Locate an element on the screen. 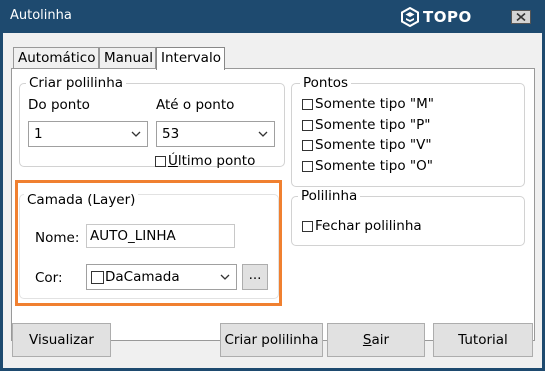 The width and height of the screenshot is (545, 371). topo-logo: TOPO is located at coordinates (436, 17).